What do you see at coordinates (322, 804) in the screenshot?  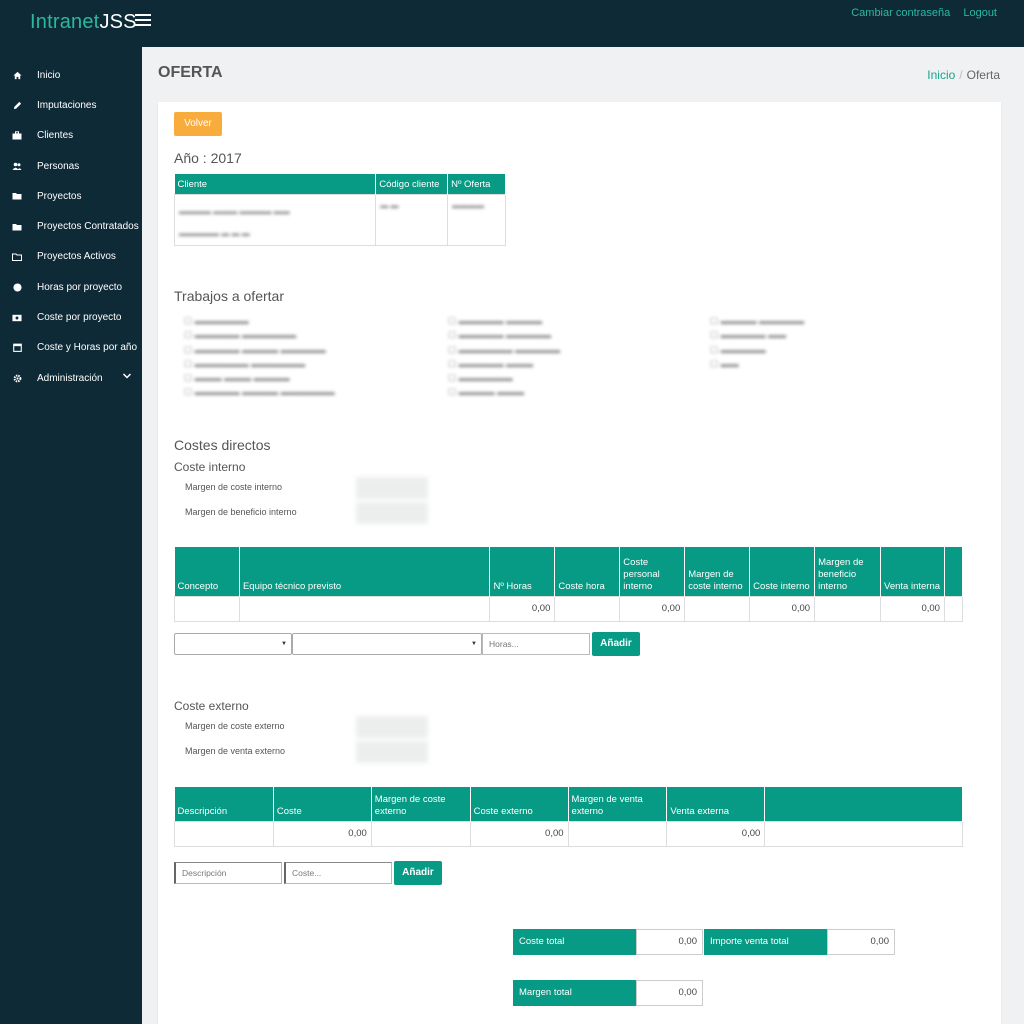 I see `table-header: Coste` at bounding box center [322, 804].